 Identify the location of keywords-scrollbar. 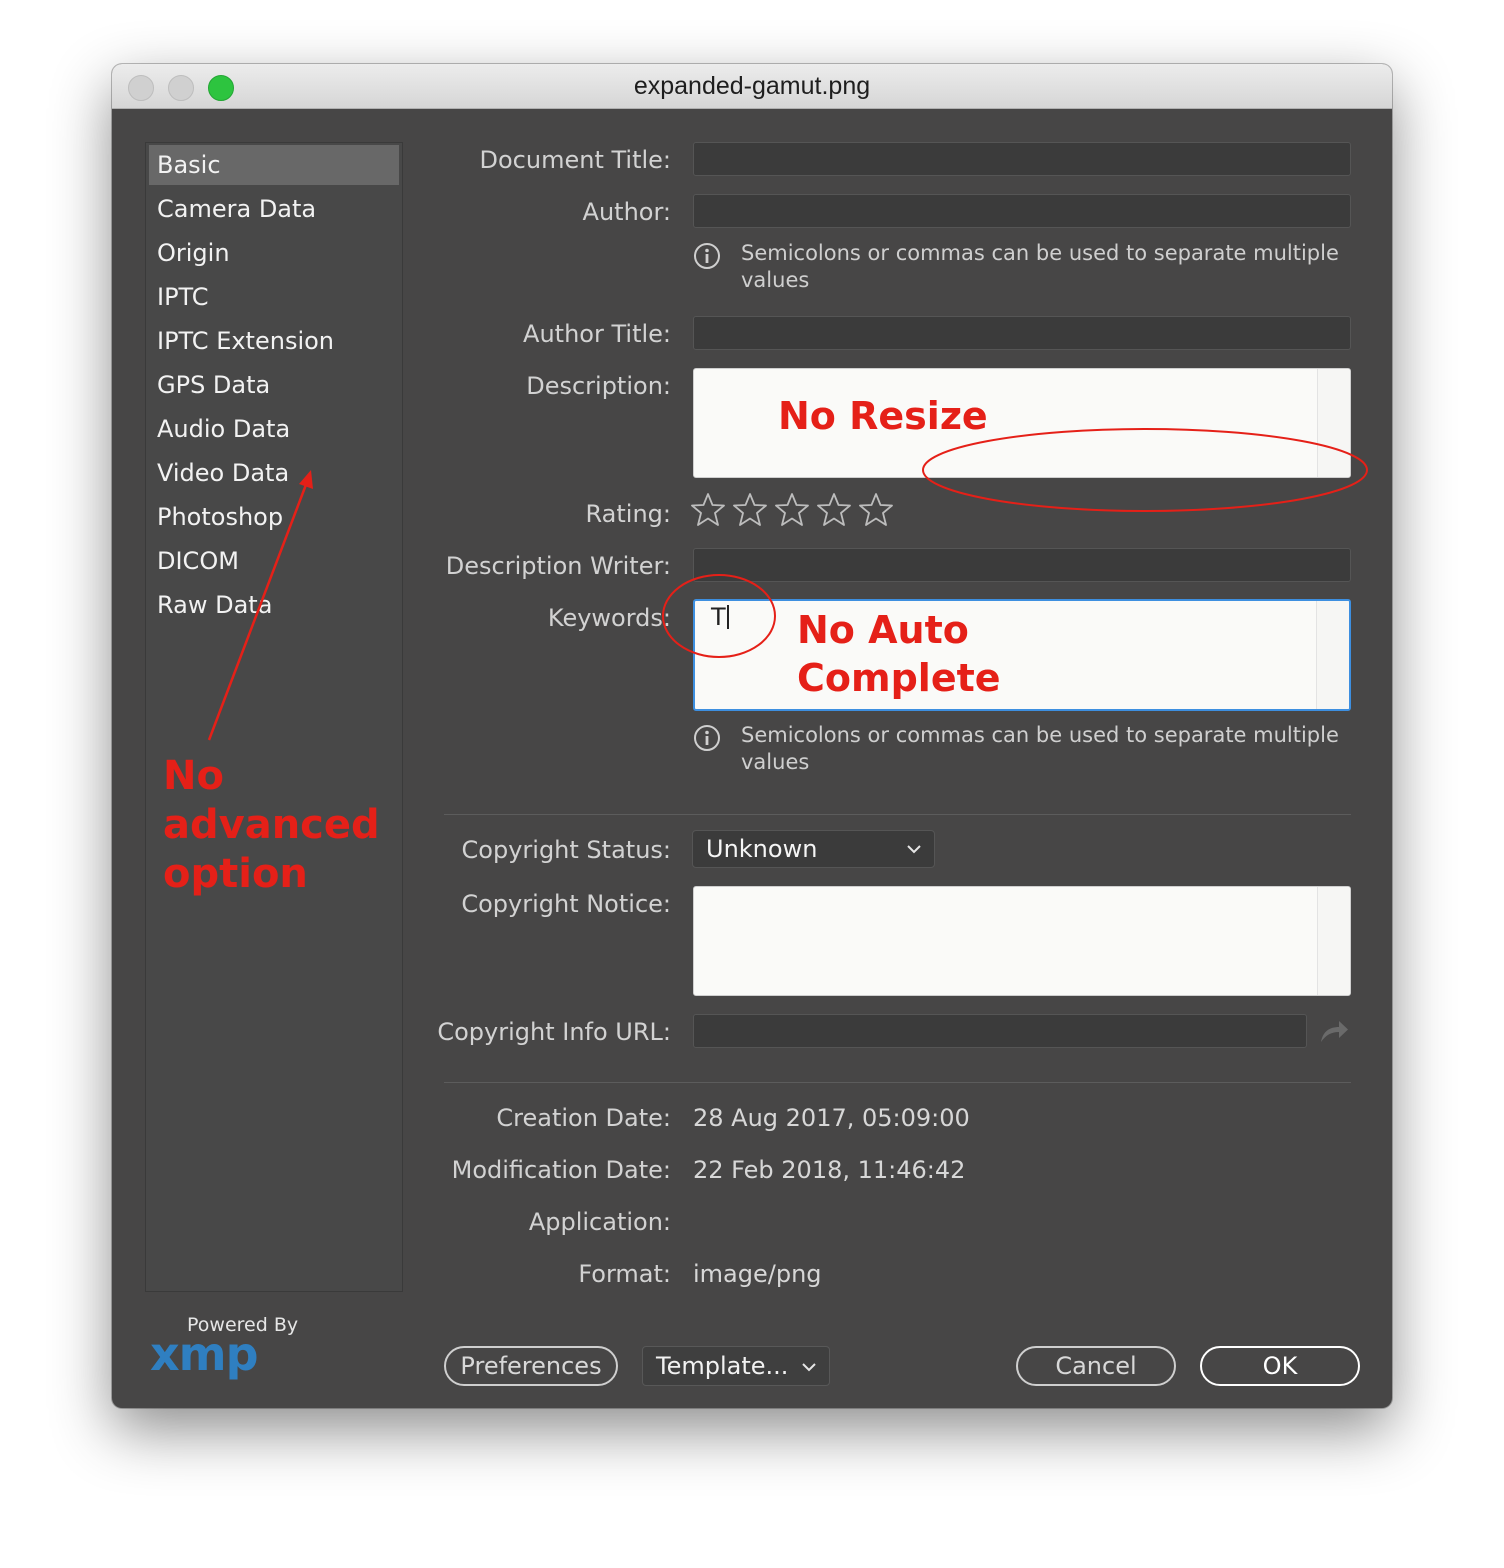
(1332, 655).